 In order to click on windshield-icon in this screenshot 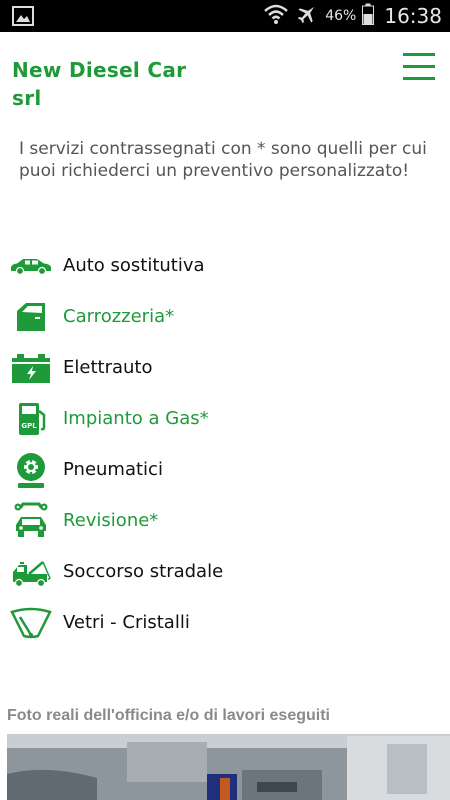, I will do `click(31, 622)`.